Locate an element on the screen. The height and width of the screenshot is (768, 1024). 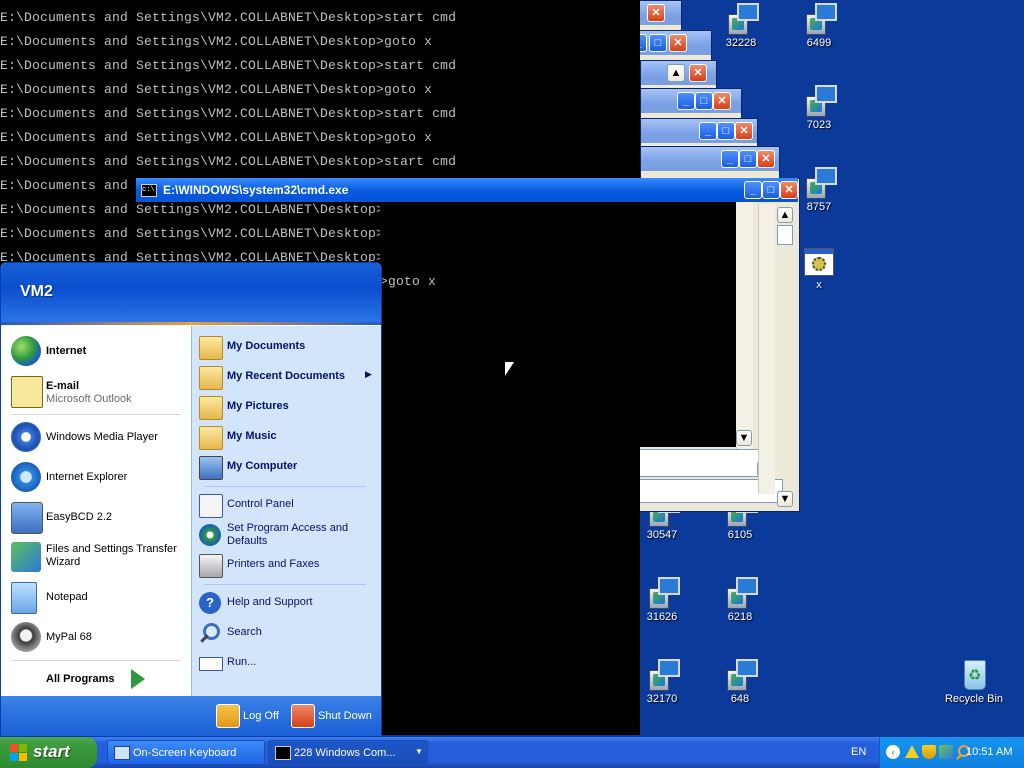
menu-item-internet: Internet is located at coordinates (98, 352).